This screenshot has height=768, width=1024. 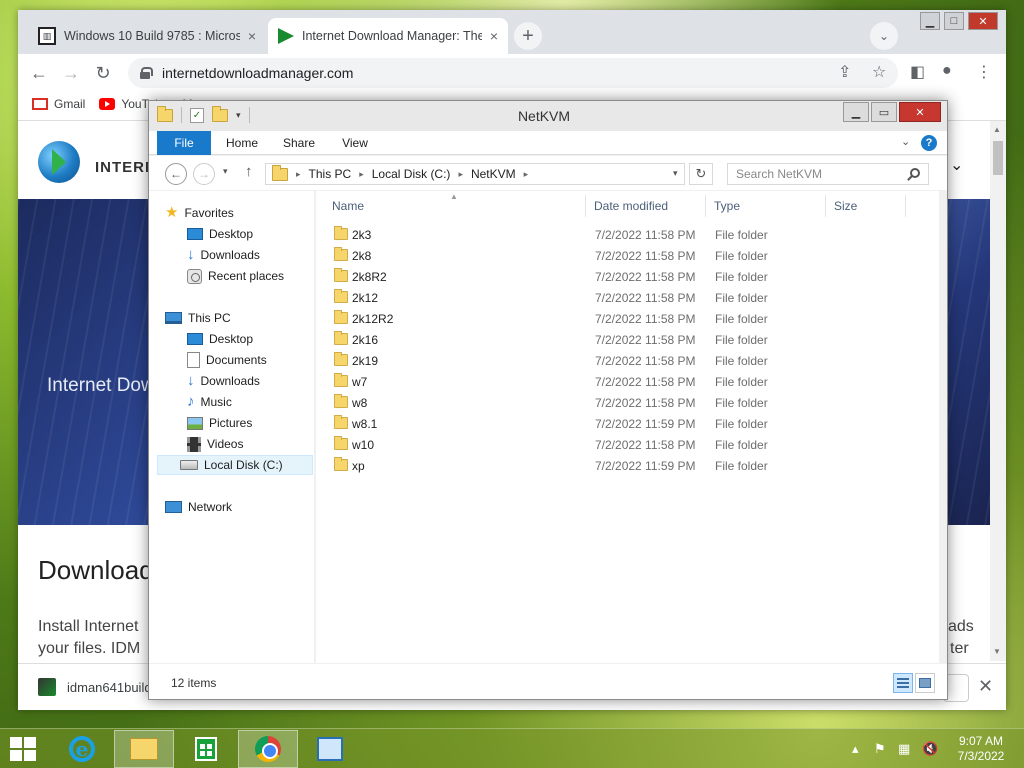 What do you see at coordinates (268, 749) in the screenshot?
I see `taskbar-chrome` at bounding box center [268, 749].